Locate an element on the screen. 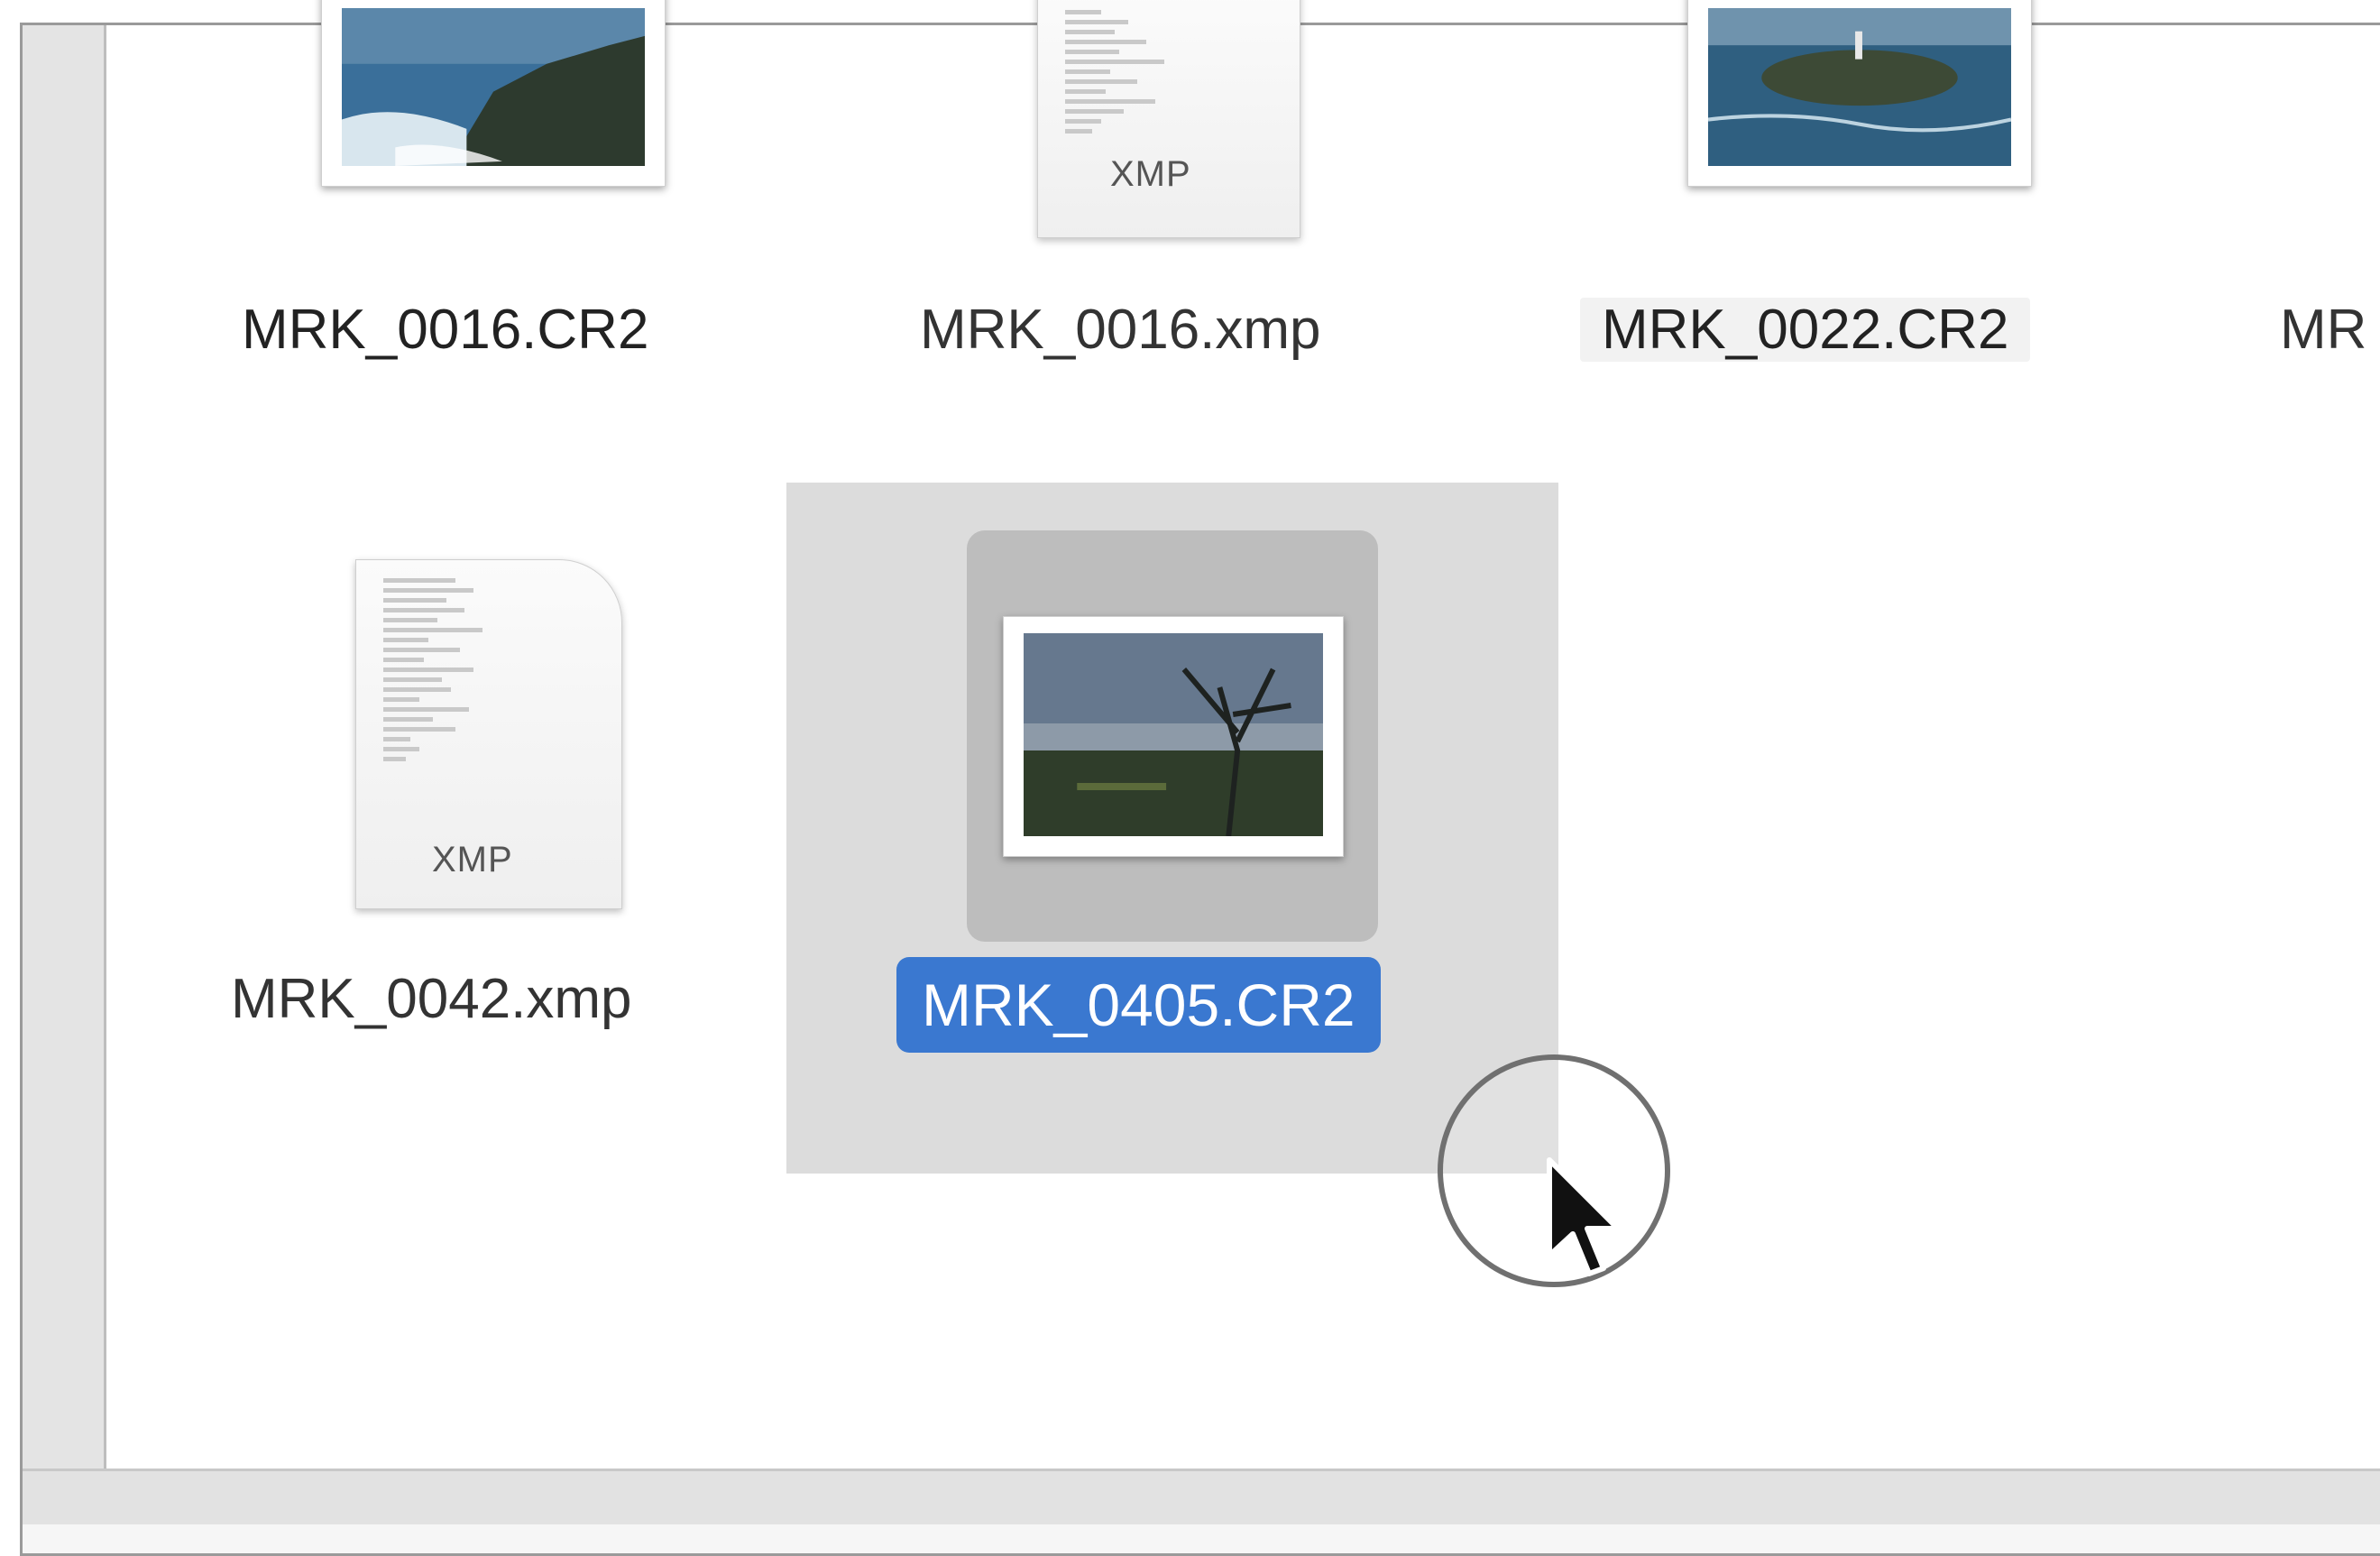  file-label: MRK_0022.CR2 is located at coordinates (1806, 330).